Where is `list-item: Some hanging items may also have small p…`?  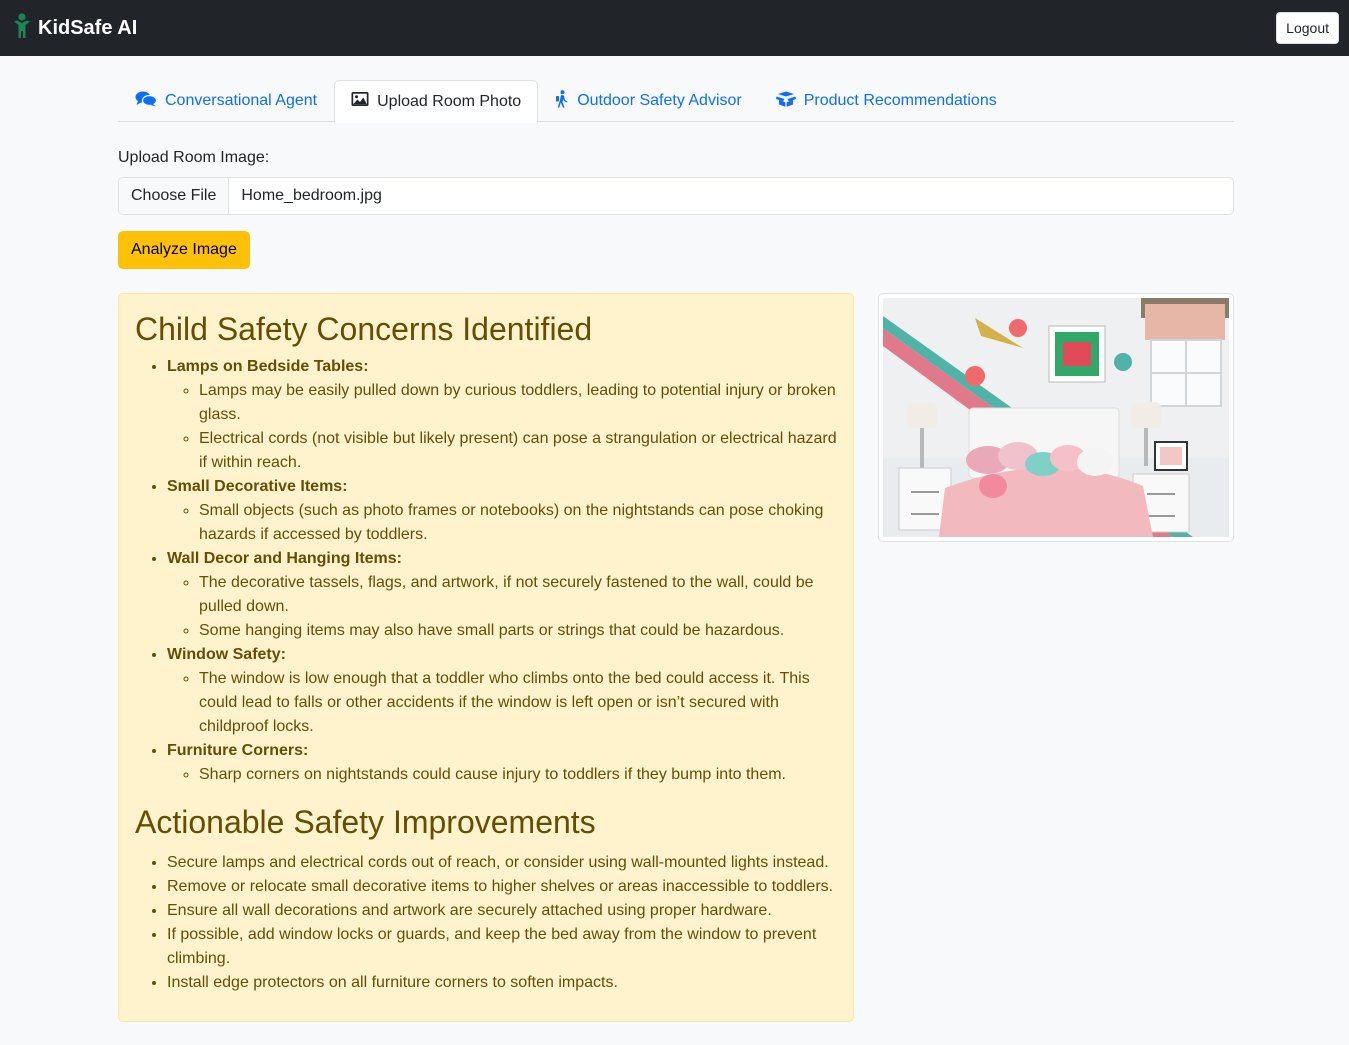
list-item: Some hanging items may also have small p… is located at coordinates (518, 631).